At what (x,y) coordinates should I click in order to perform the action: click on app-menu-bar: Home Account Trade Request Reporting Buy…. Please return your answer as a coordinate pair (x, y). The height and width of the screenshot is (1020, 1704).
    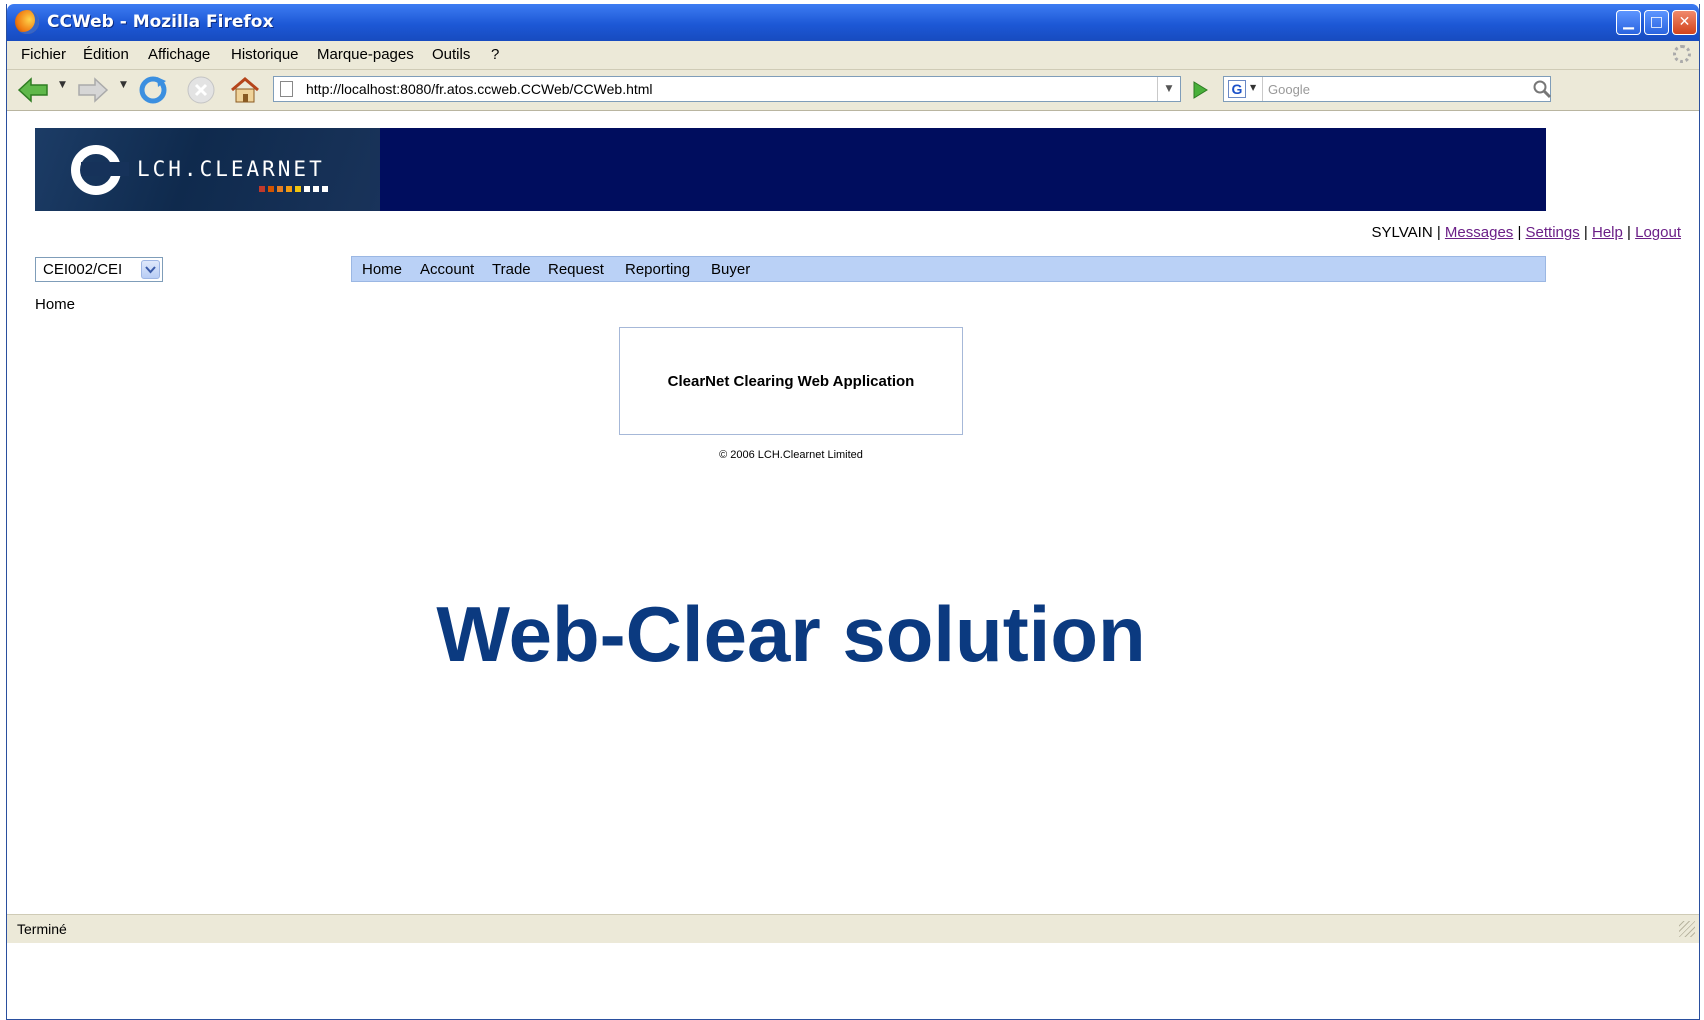
    Looking at the image, I should click on (948, 269).